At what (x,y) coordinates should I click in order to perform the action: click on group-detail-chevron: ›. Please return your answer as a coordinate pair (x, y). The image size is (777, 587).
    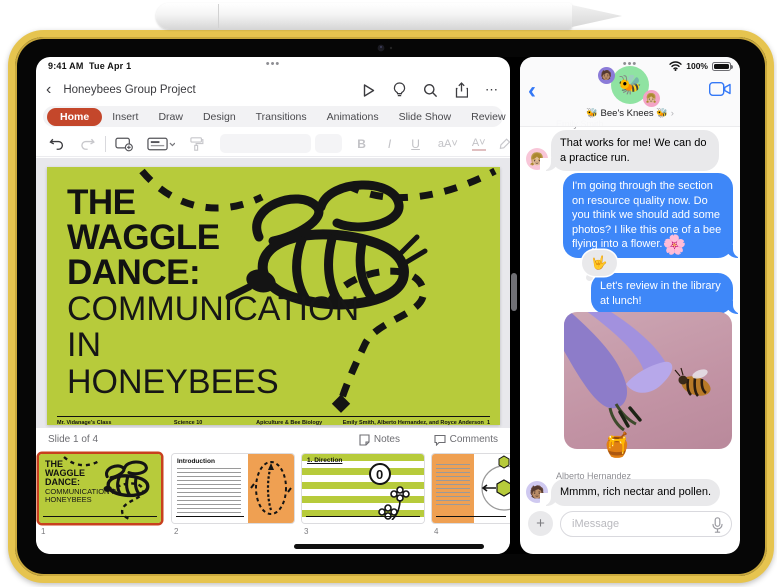
    Looking at the image, I should click on (672, 113).